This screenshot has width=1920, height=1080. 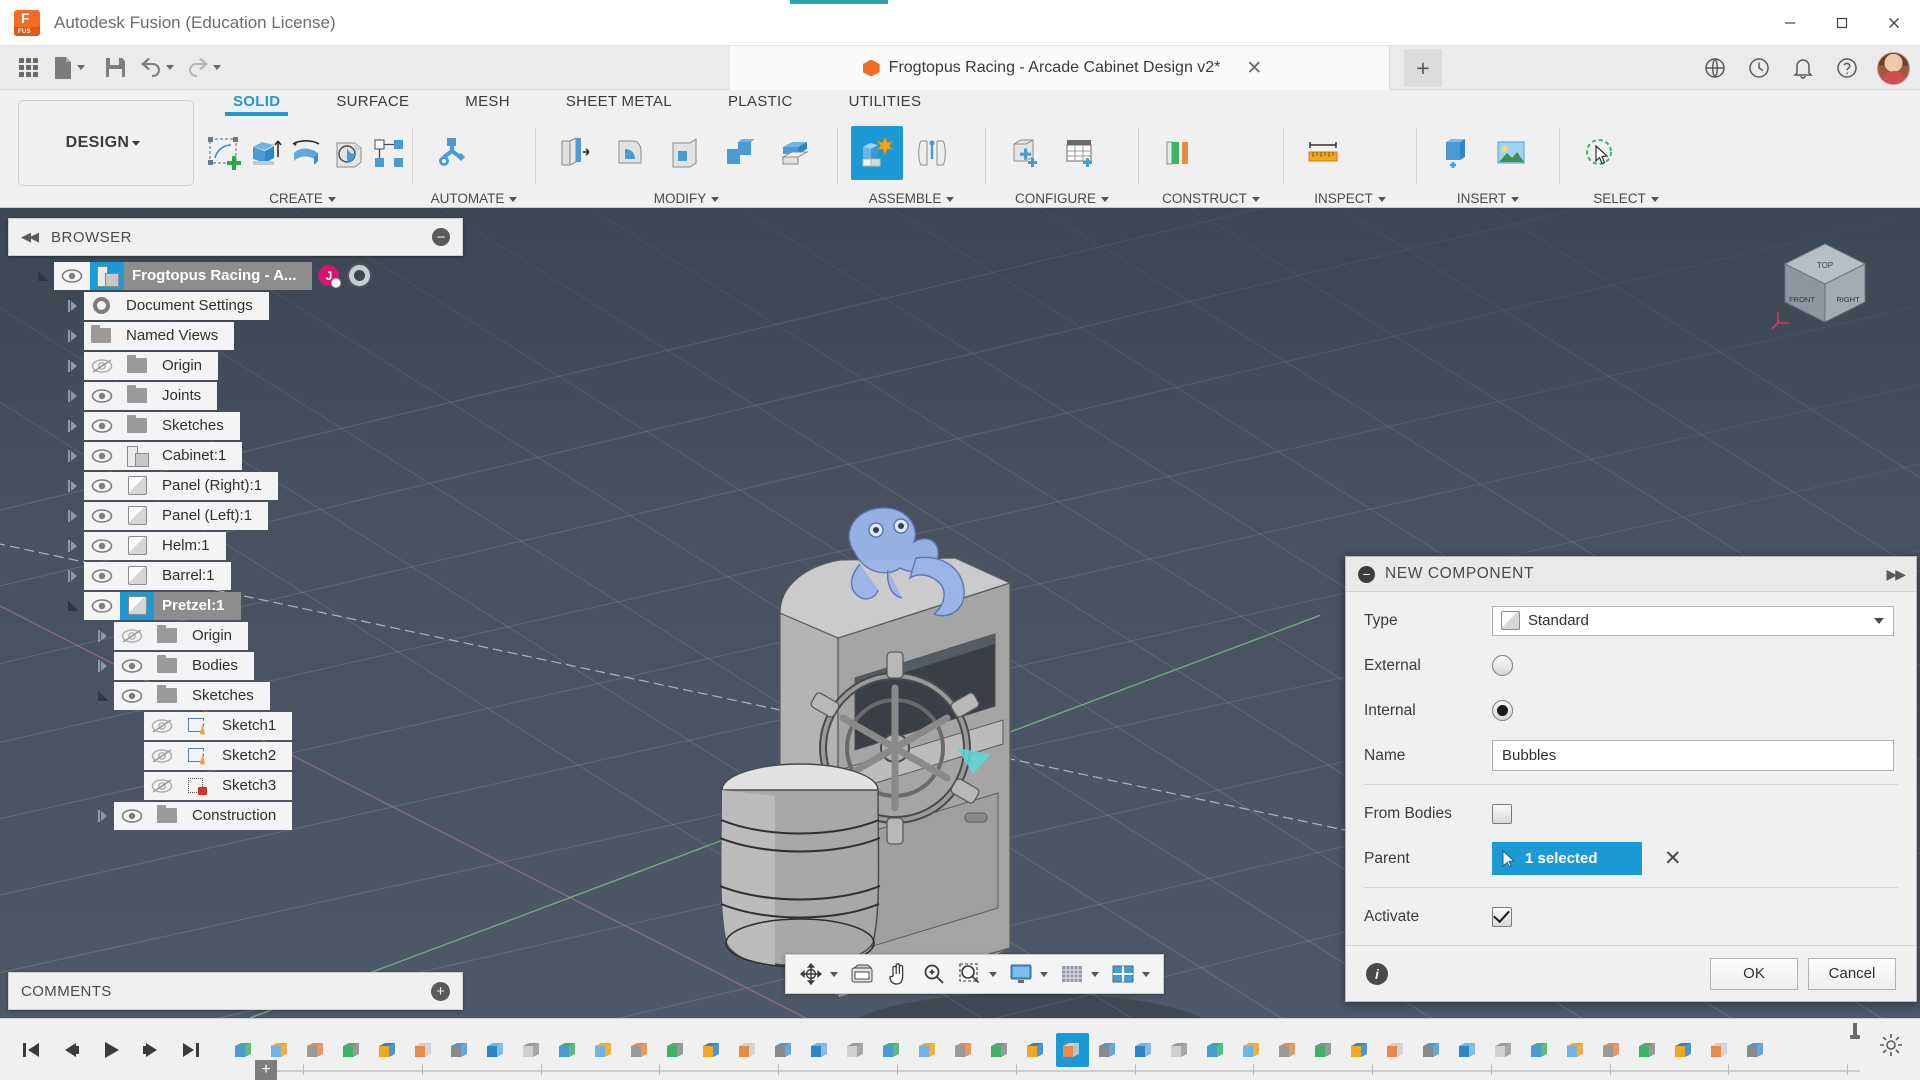 What do you see at coordinates (1123, 974) in the screenshot?
I see `viewports-icon` at bounding box center [1123, 974].